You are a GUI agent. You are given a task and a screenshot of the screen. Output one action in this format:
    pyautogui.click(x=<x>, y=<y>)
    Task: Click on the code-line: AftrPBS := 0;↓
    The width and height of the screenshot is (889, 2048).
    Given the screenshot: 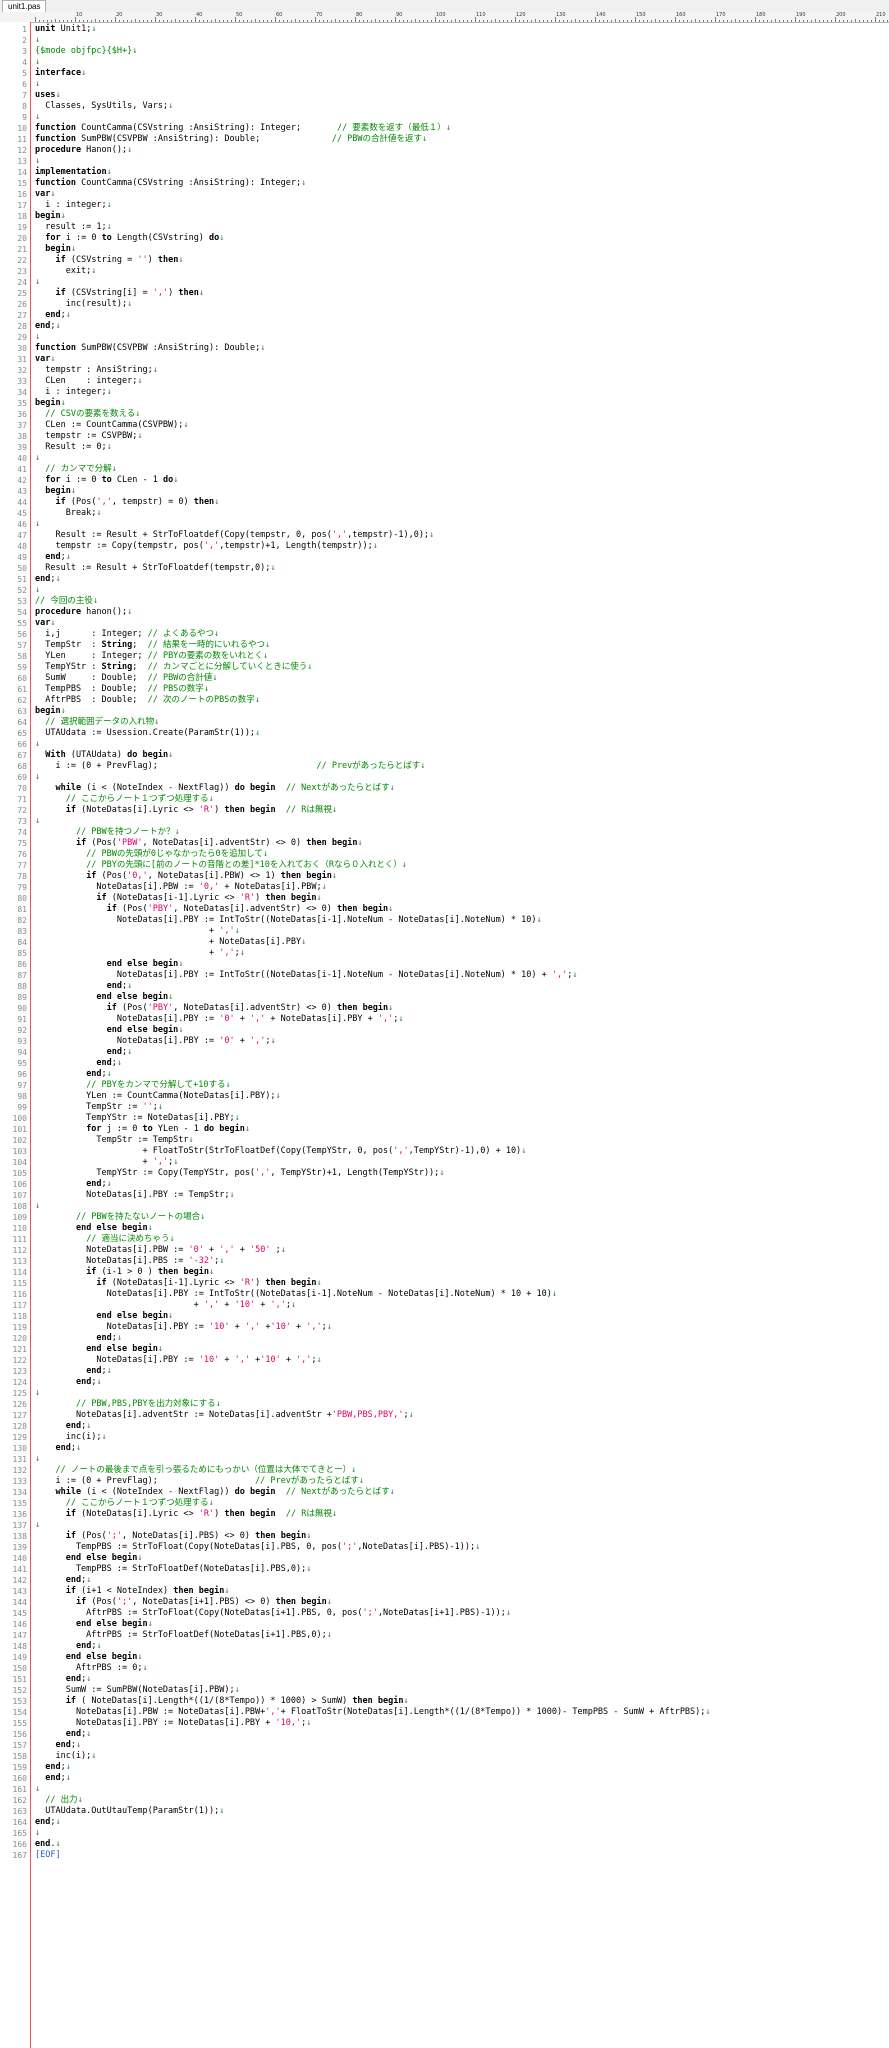 What is the action you would take?
    pyautogui.click(x=91, y=1668)
    